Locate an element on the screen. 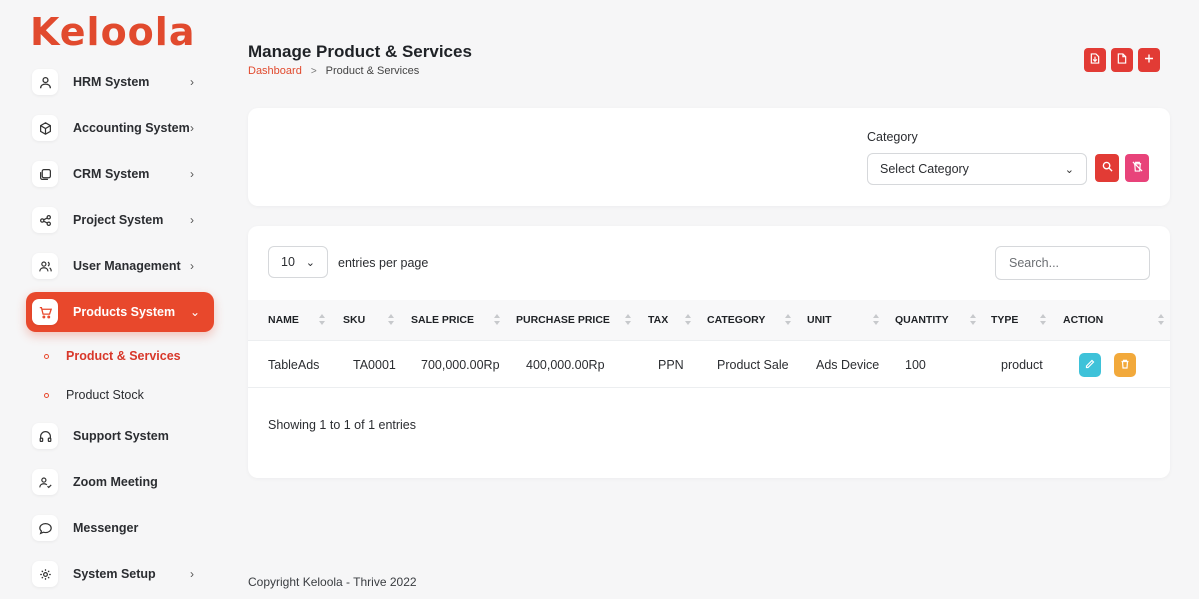 The width and height of the screenshot is (1199, 599). sidebar-item-label: Support System is located at coordinates (121, 436).